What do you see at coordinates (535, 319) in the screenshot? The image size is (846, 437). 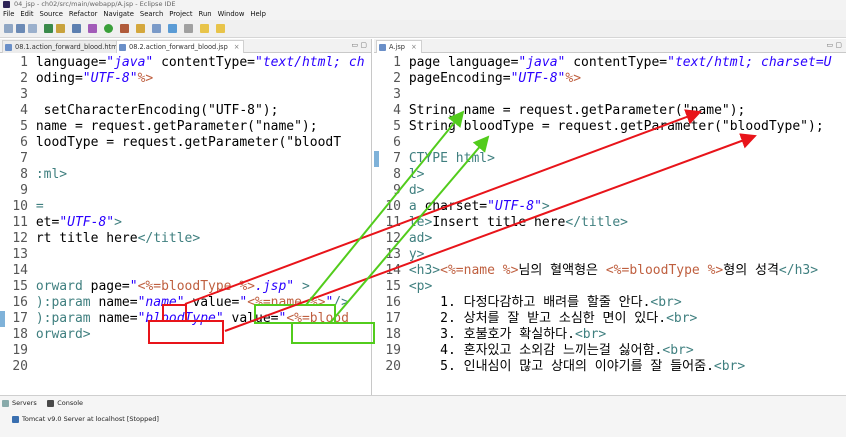 I see `code-line: 17 2. 상처를 잘 받고 소심한 면이 있다.<br>` at bounding box center [535, 319].